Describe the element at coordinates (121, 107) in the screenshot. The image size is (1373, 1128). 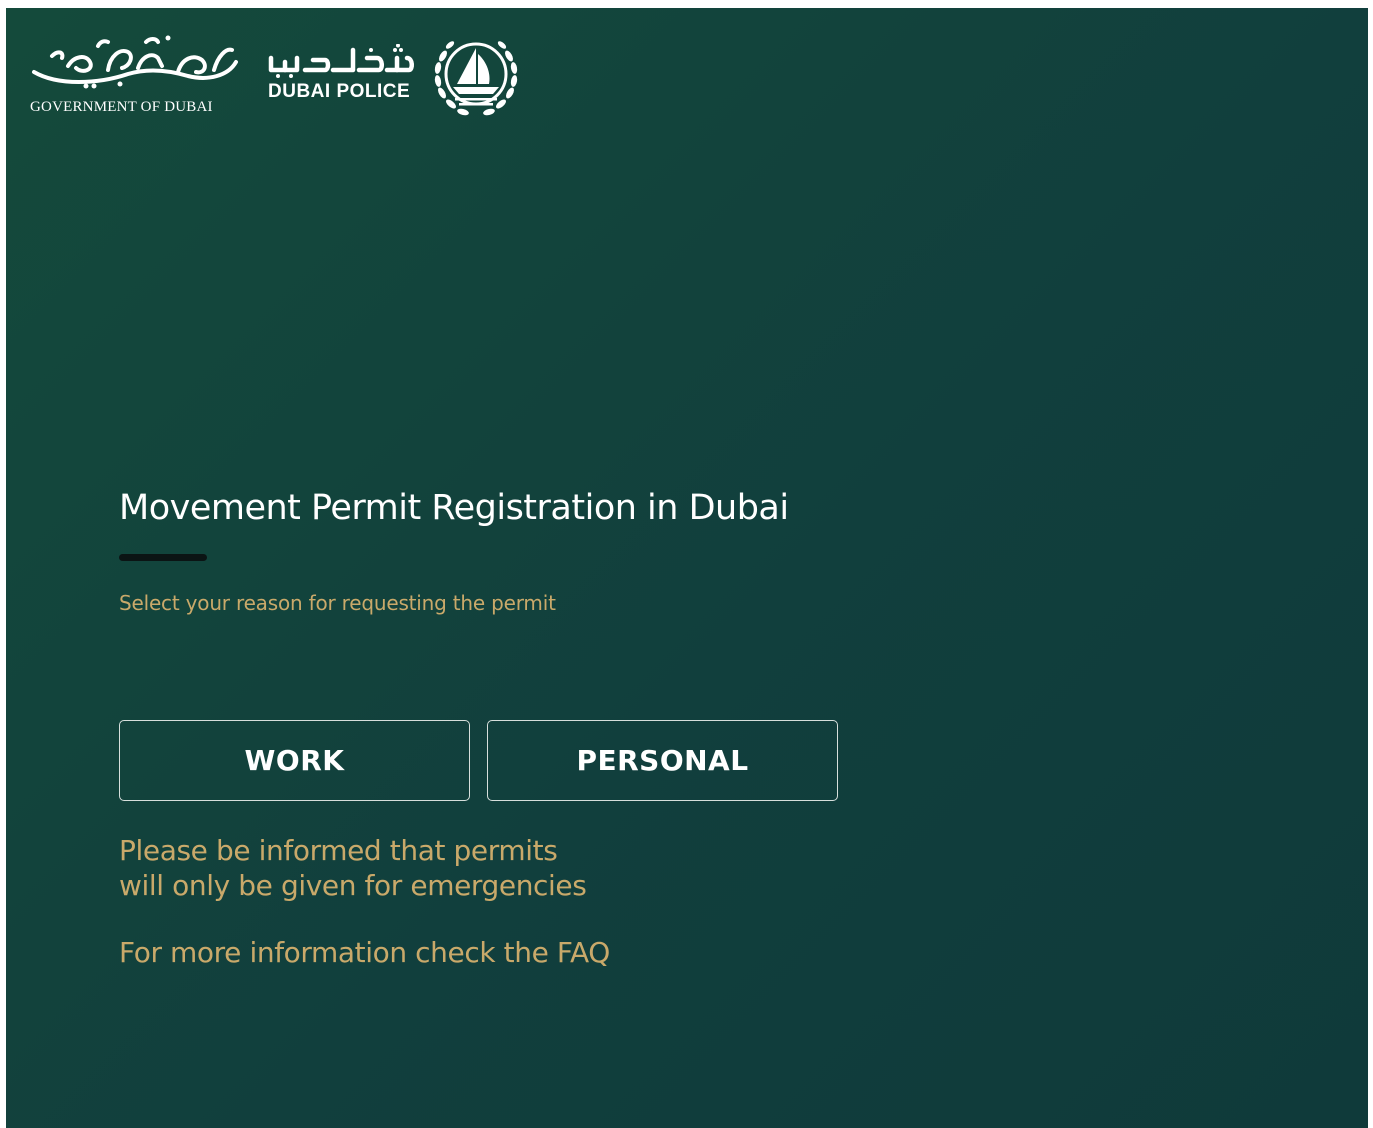
I see `government-of-dubai-caption: GOVERNMENT OF DUBAI` at that location.